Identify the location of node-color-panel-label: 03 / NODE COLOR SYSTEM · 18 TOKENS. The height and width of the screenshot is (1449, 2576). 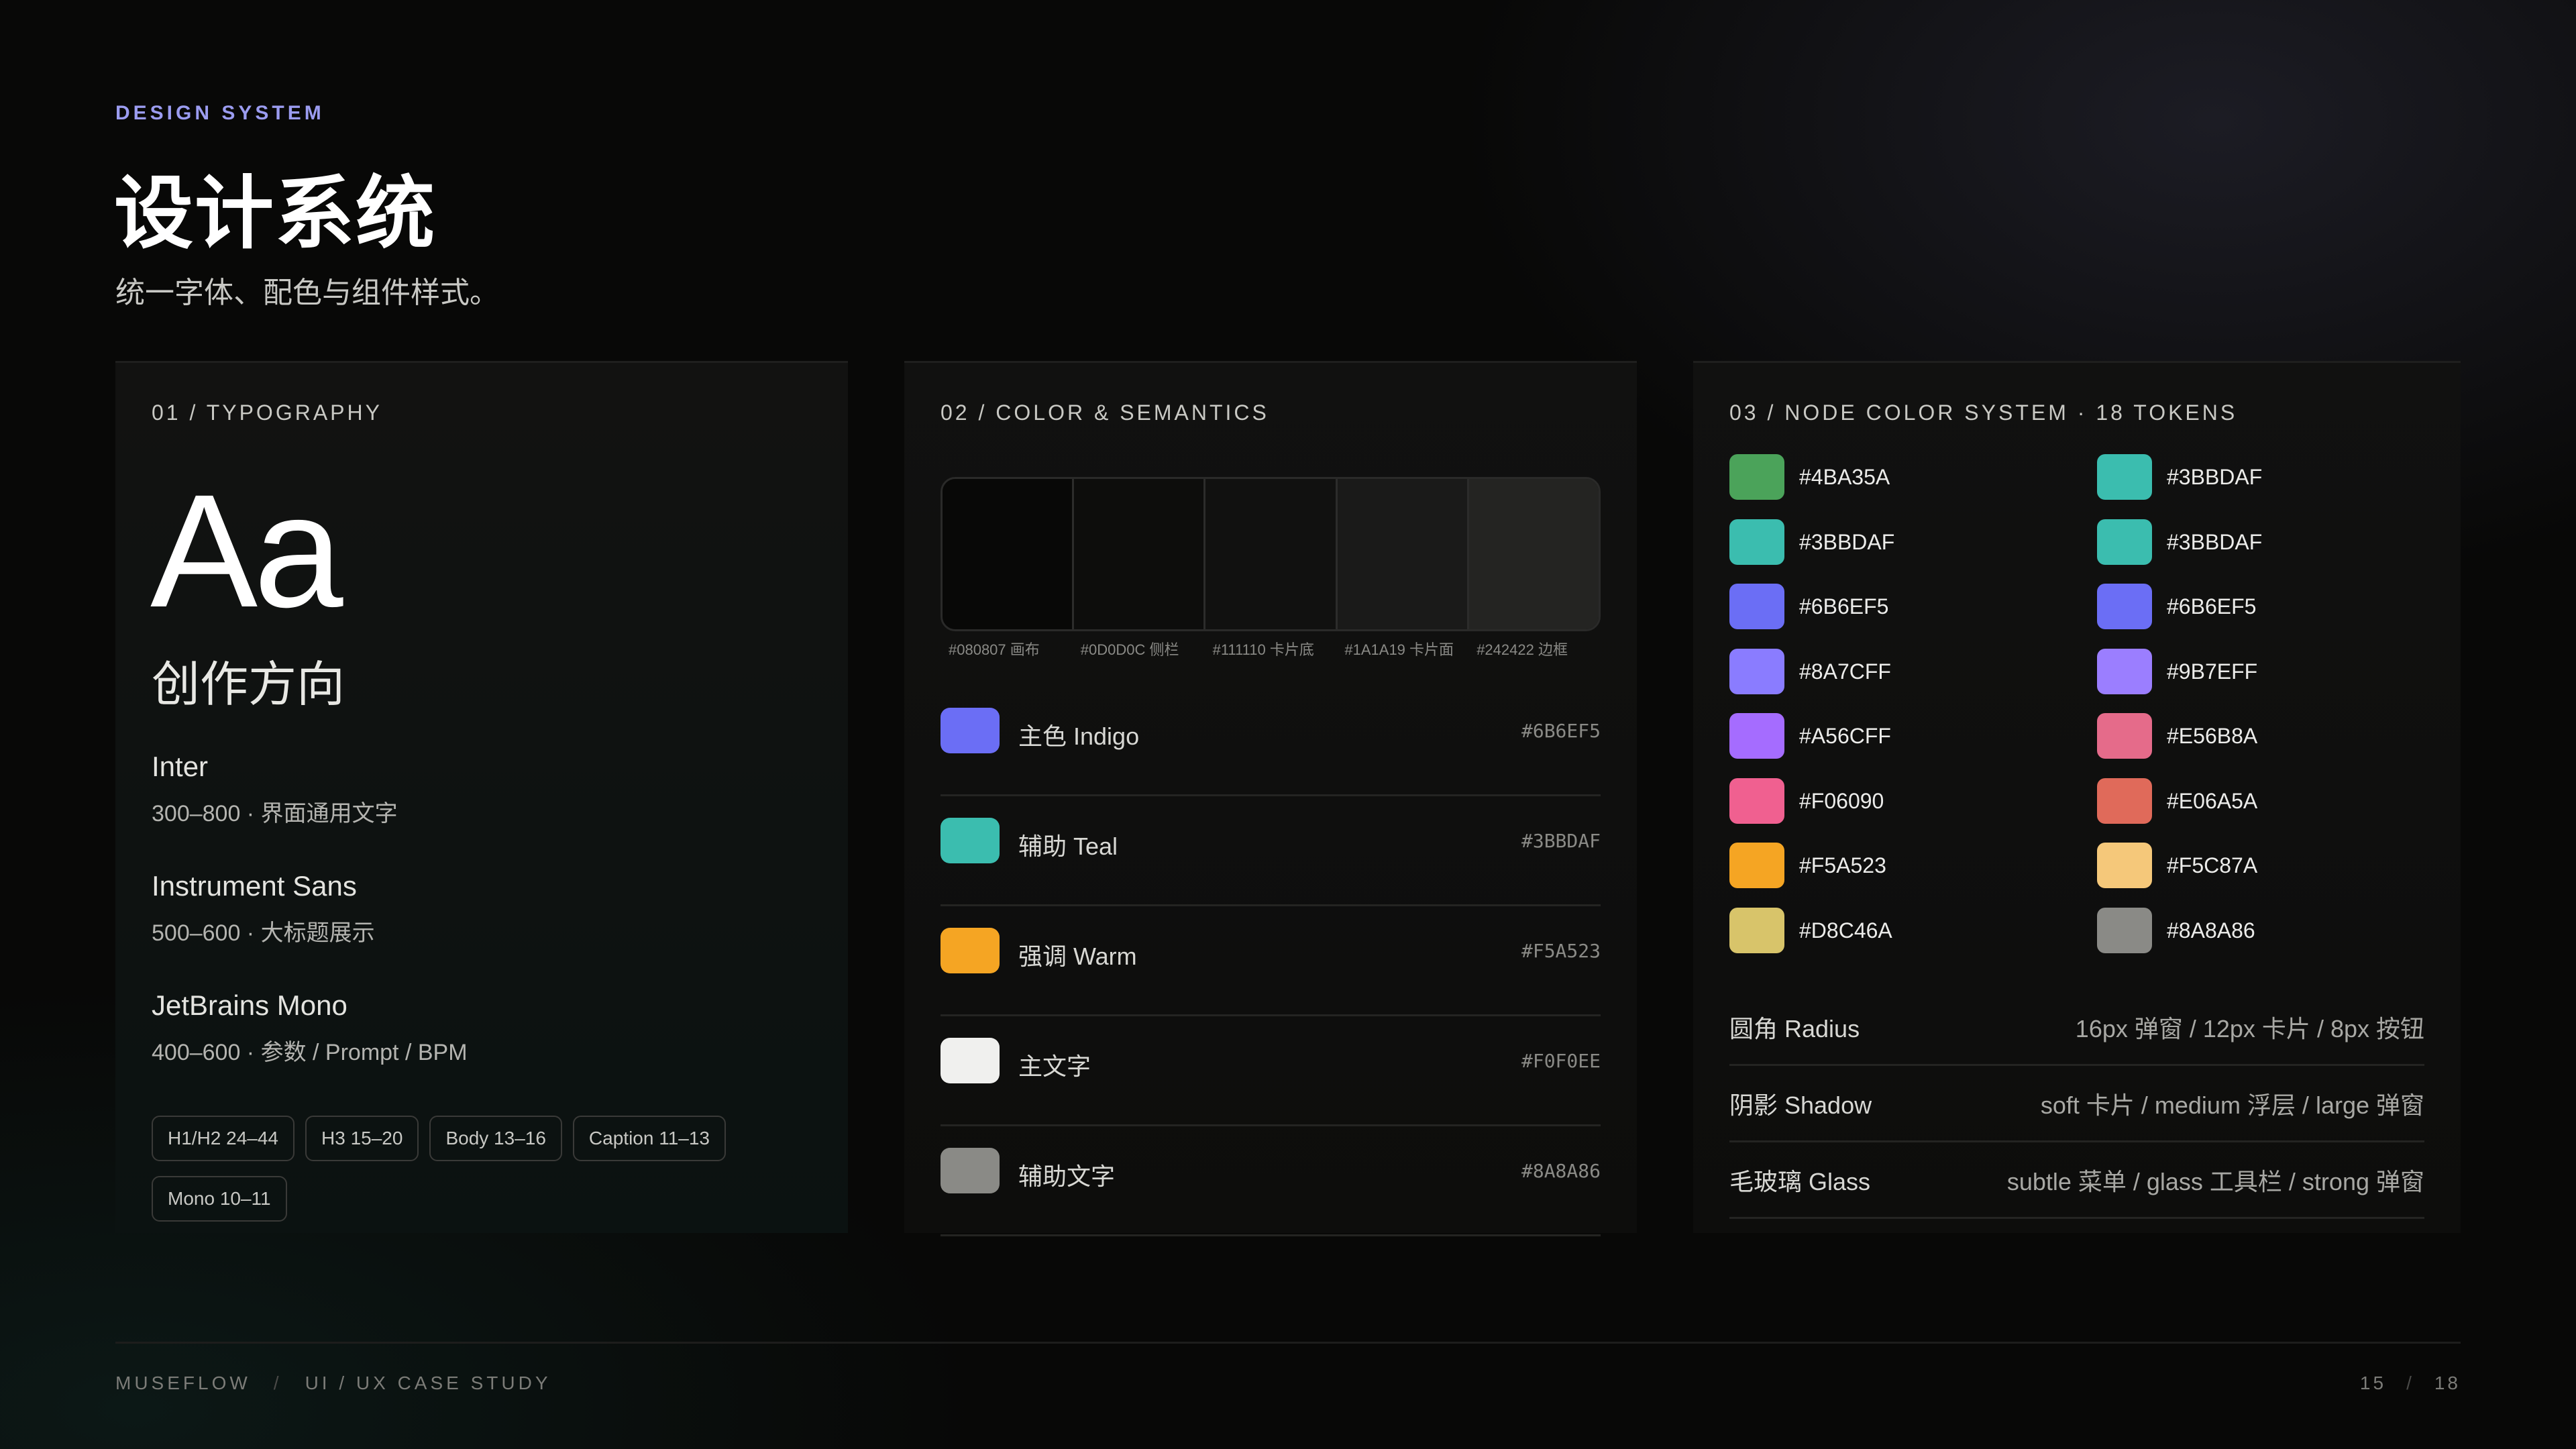
(1983, 412).